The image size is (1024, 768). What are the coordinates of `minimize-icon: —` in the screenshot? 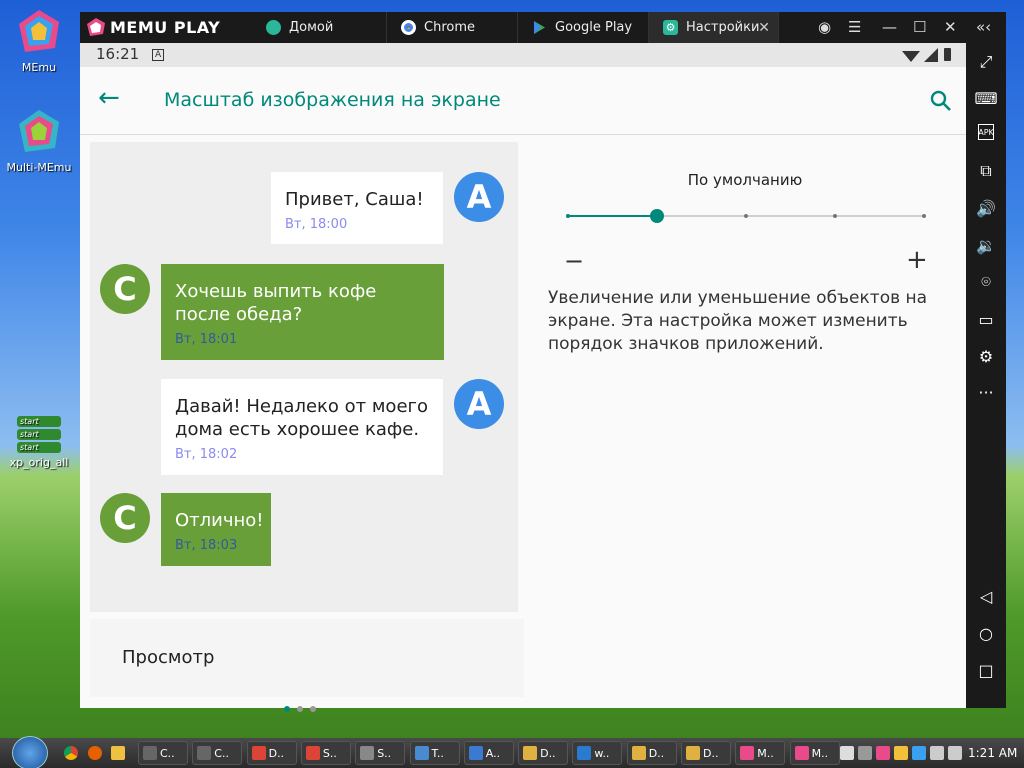 It's located at (889, 27).